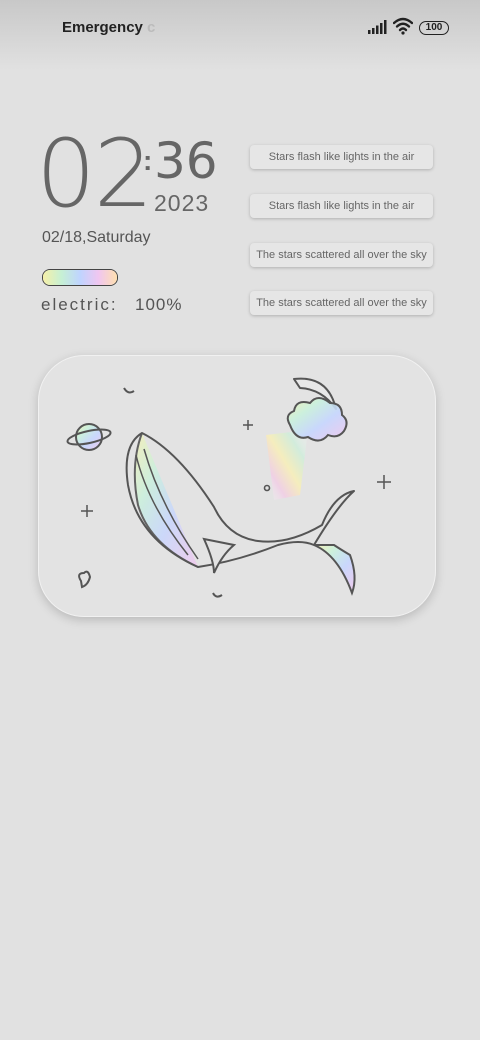 The height and width of the screenshot is (1040, 480). What do you see at coordinates (159, 304) in the screenshot?
I see `electric-value: 100%` at bounding box center [159, 304].